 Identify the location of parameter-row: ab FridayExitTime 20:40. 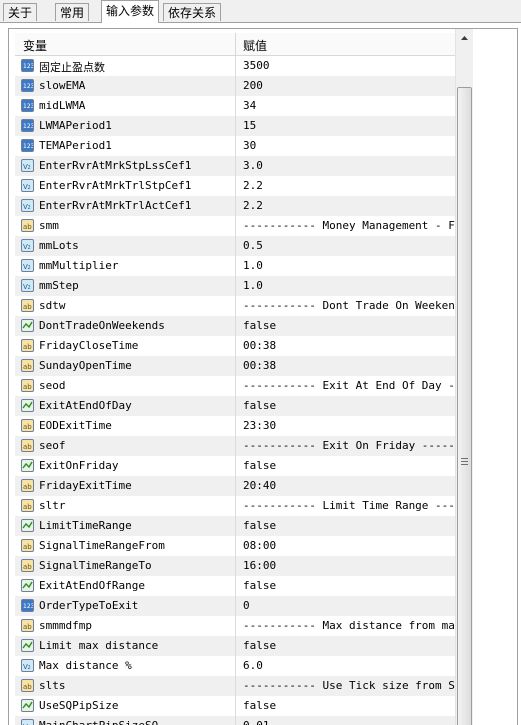
(239, 486).